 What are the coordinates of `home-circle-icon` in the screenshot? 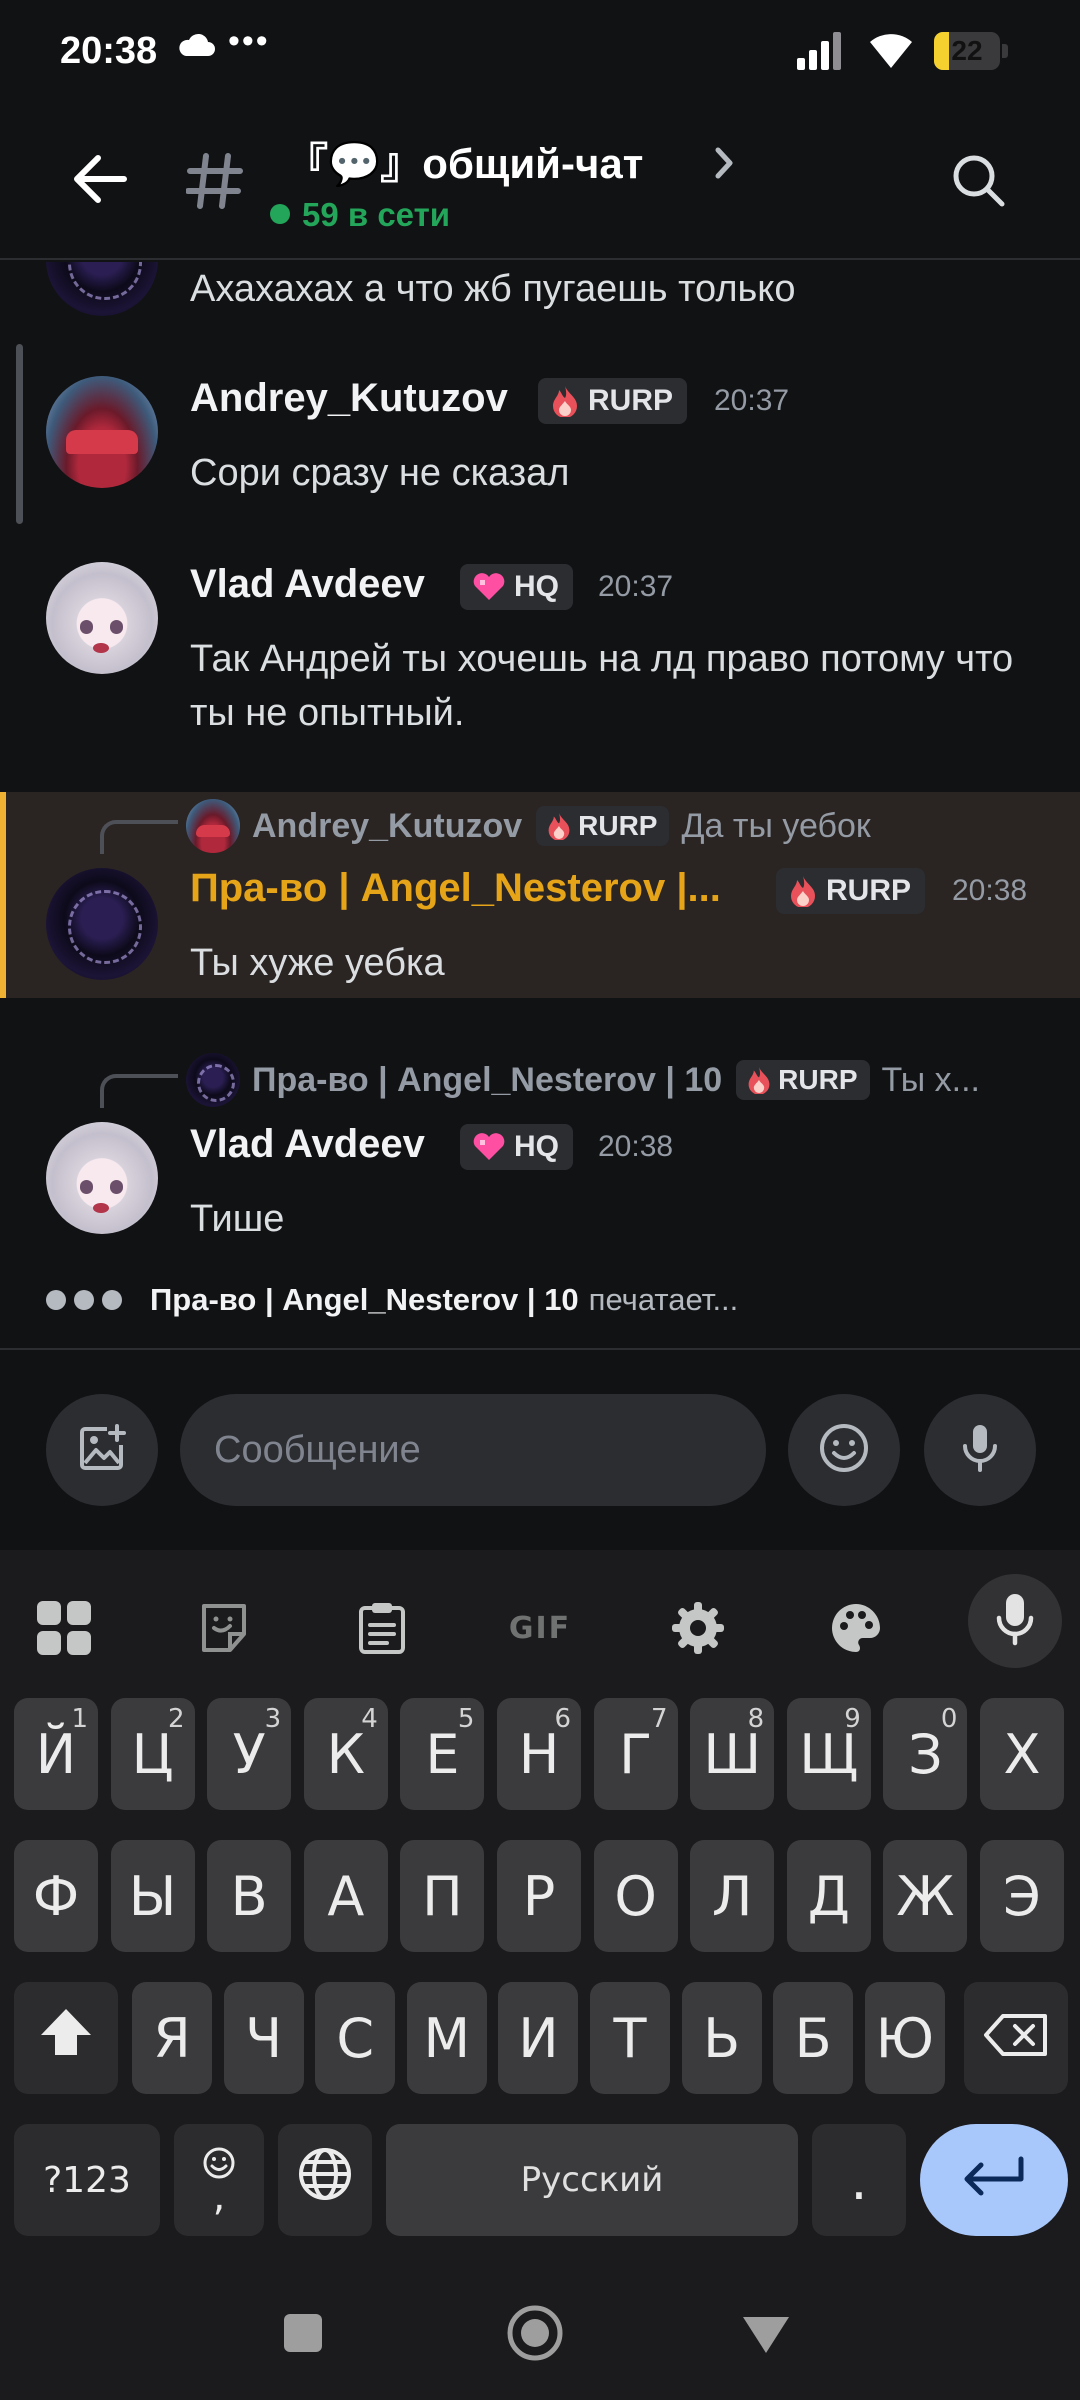 It's located at (535, 2335).